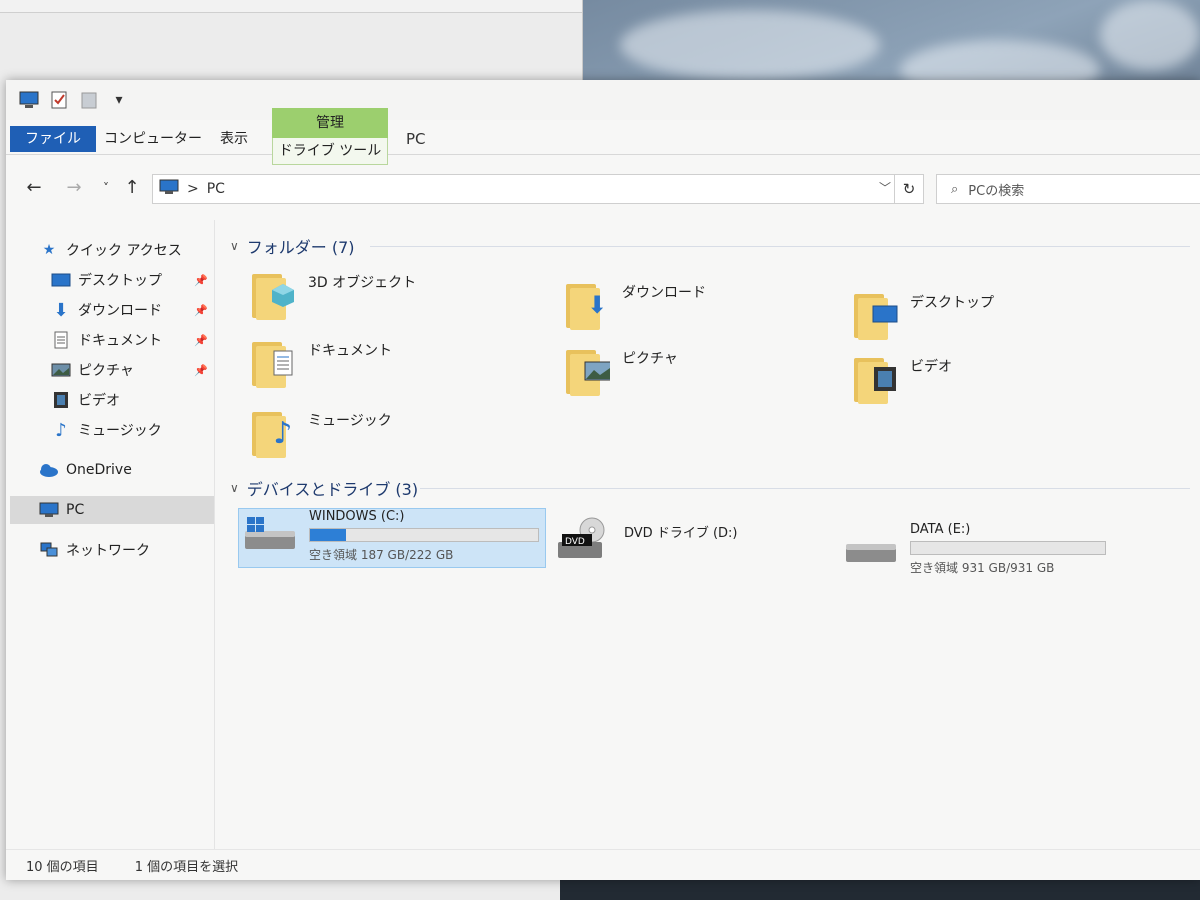 The width and height of the screenshot is (1200, 900). What do you see at coordinates (1150, 35) in the screenshot?
I see `cloud-decoration` at bounding box center [1150, 35].